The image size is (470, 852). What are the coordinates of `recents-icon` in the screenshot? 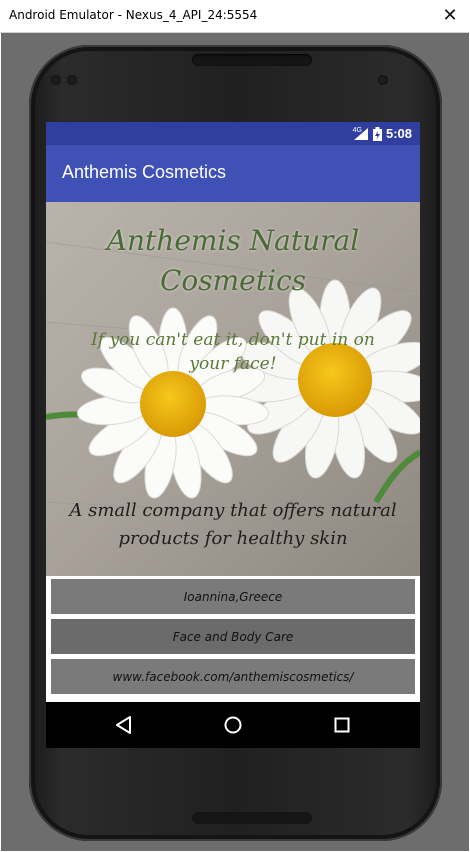 It's located at (342, 725).